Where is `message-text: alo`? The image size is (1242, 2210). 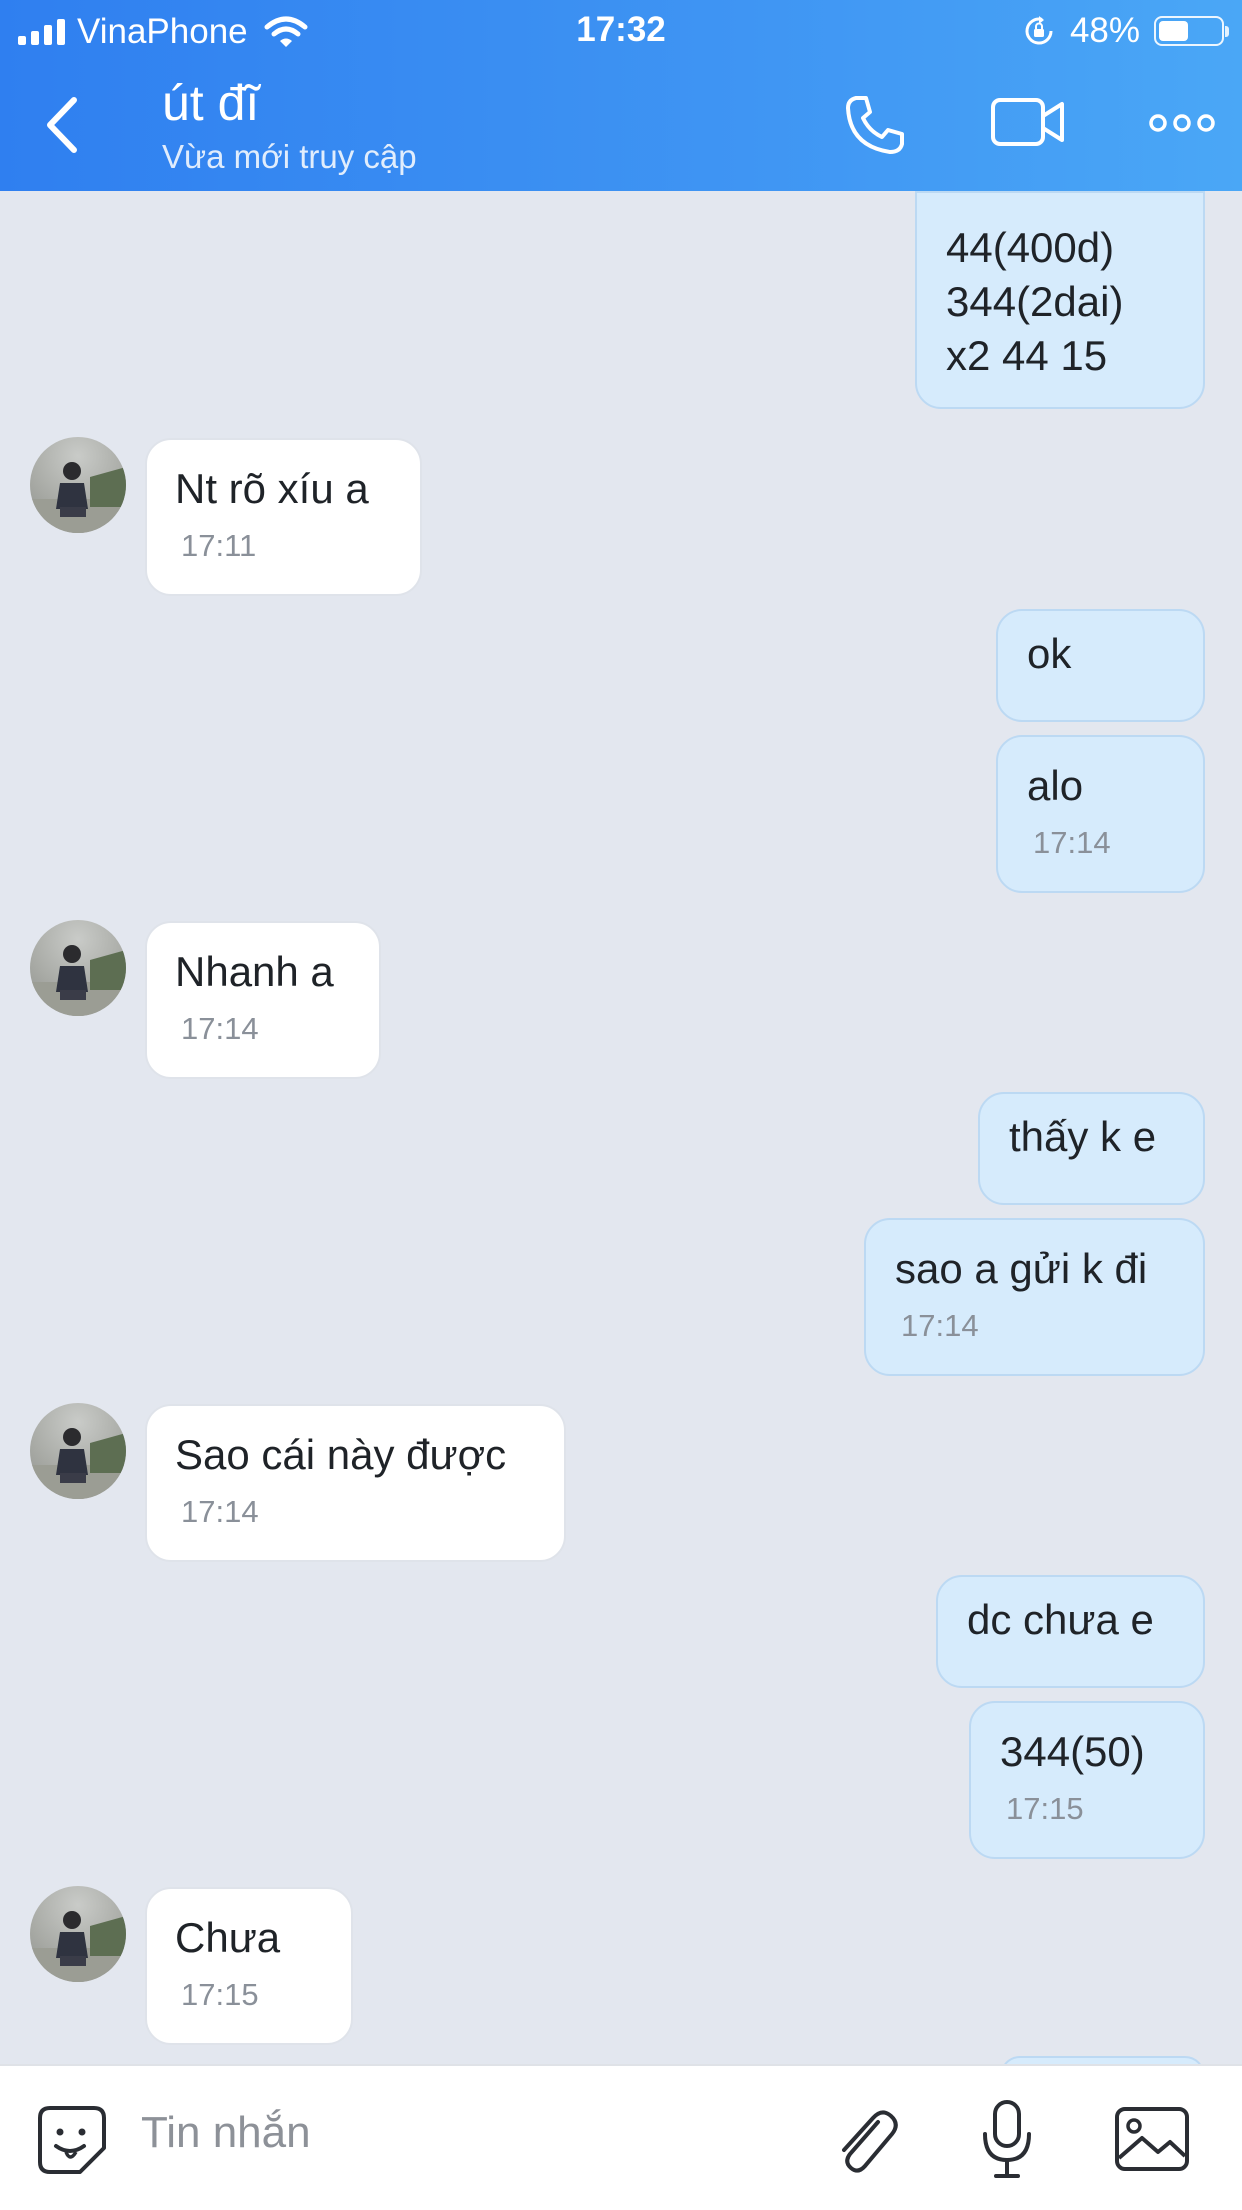 message-text: alo is located at coordinates (1055, 785).